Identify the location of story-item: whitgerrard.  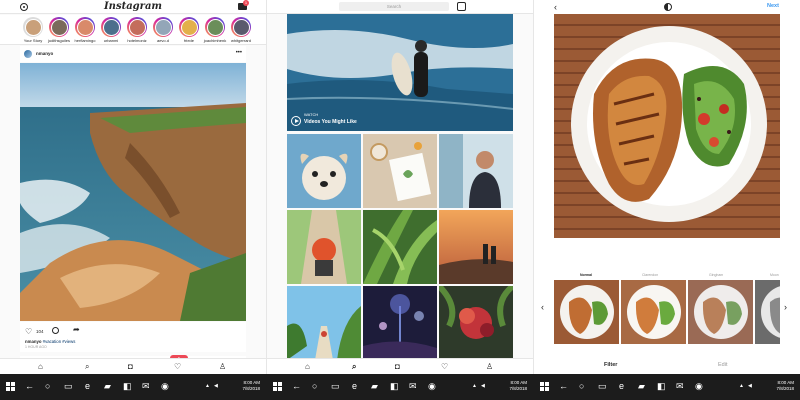
(241, 30).